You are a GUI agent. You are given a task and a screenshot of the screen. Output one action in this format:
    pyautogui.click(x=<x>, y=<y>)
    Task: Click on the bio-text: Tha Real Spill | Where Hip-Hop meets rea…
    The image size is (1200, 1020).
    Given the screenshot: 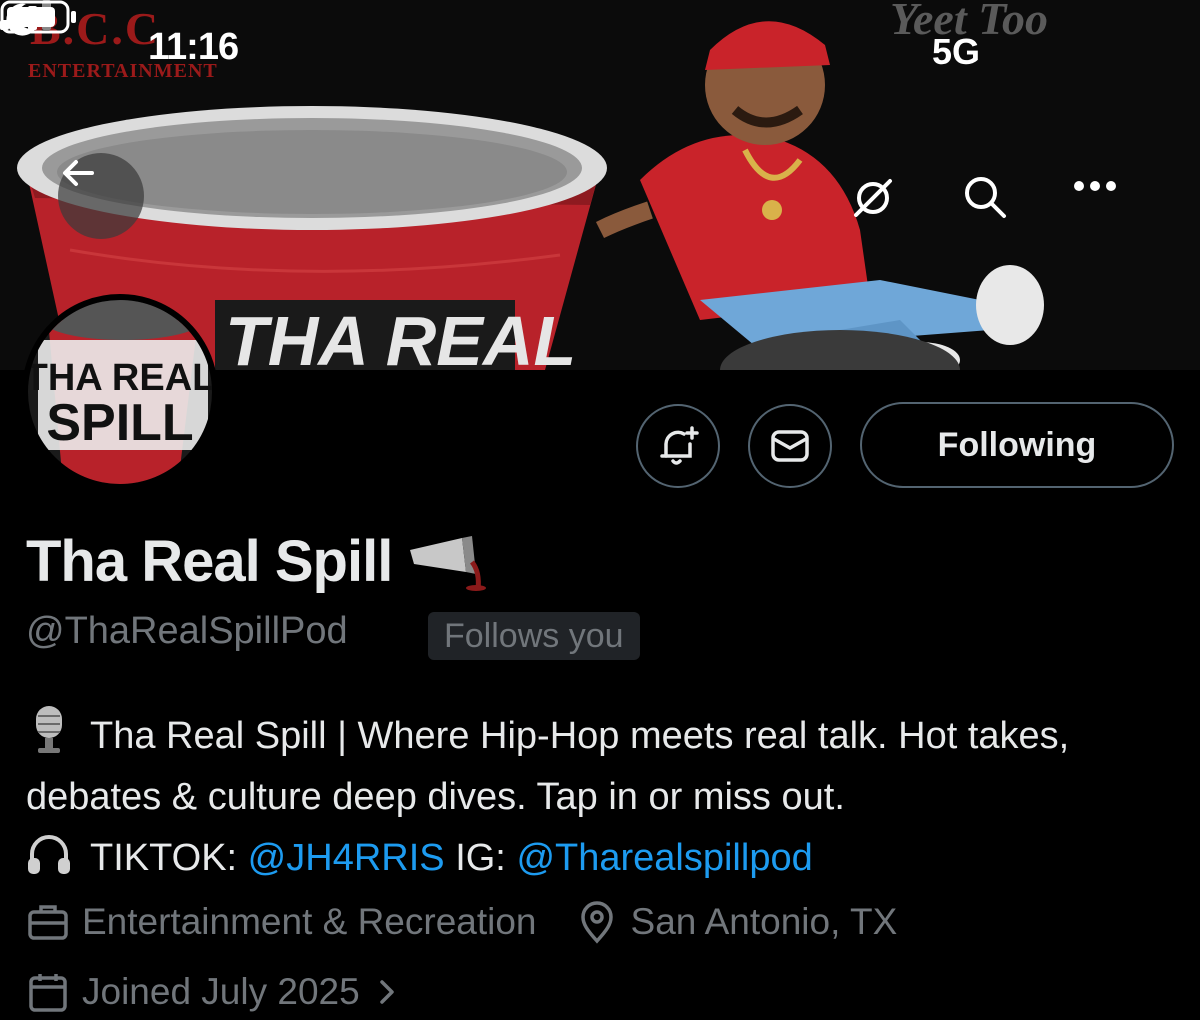 What is the action you would take?
    pyautogui.click(x=548, y=766)
    